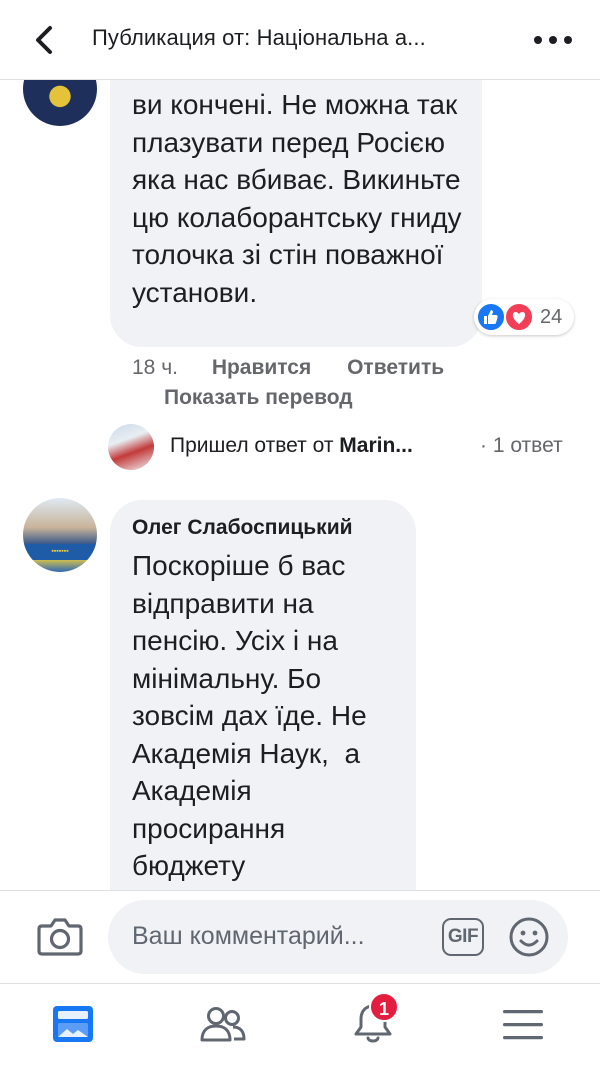 Image resolution: width=600 pixels, height=1065 pixels. Describe the element at coordinates (491, 317) in the screenshot. I see `like-icon` at that location.